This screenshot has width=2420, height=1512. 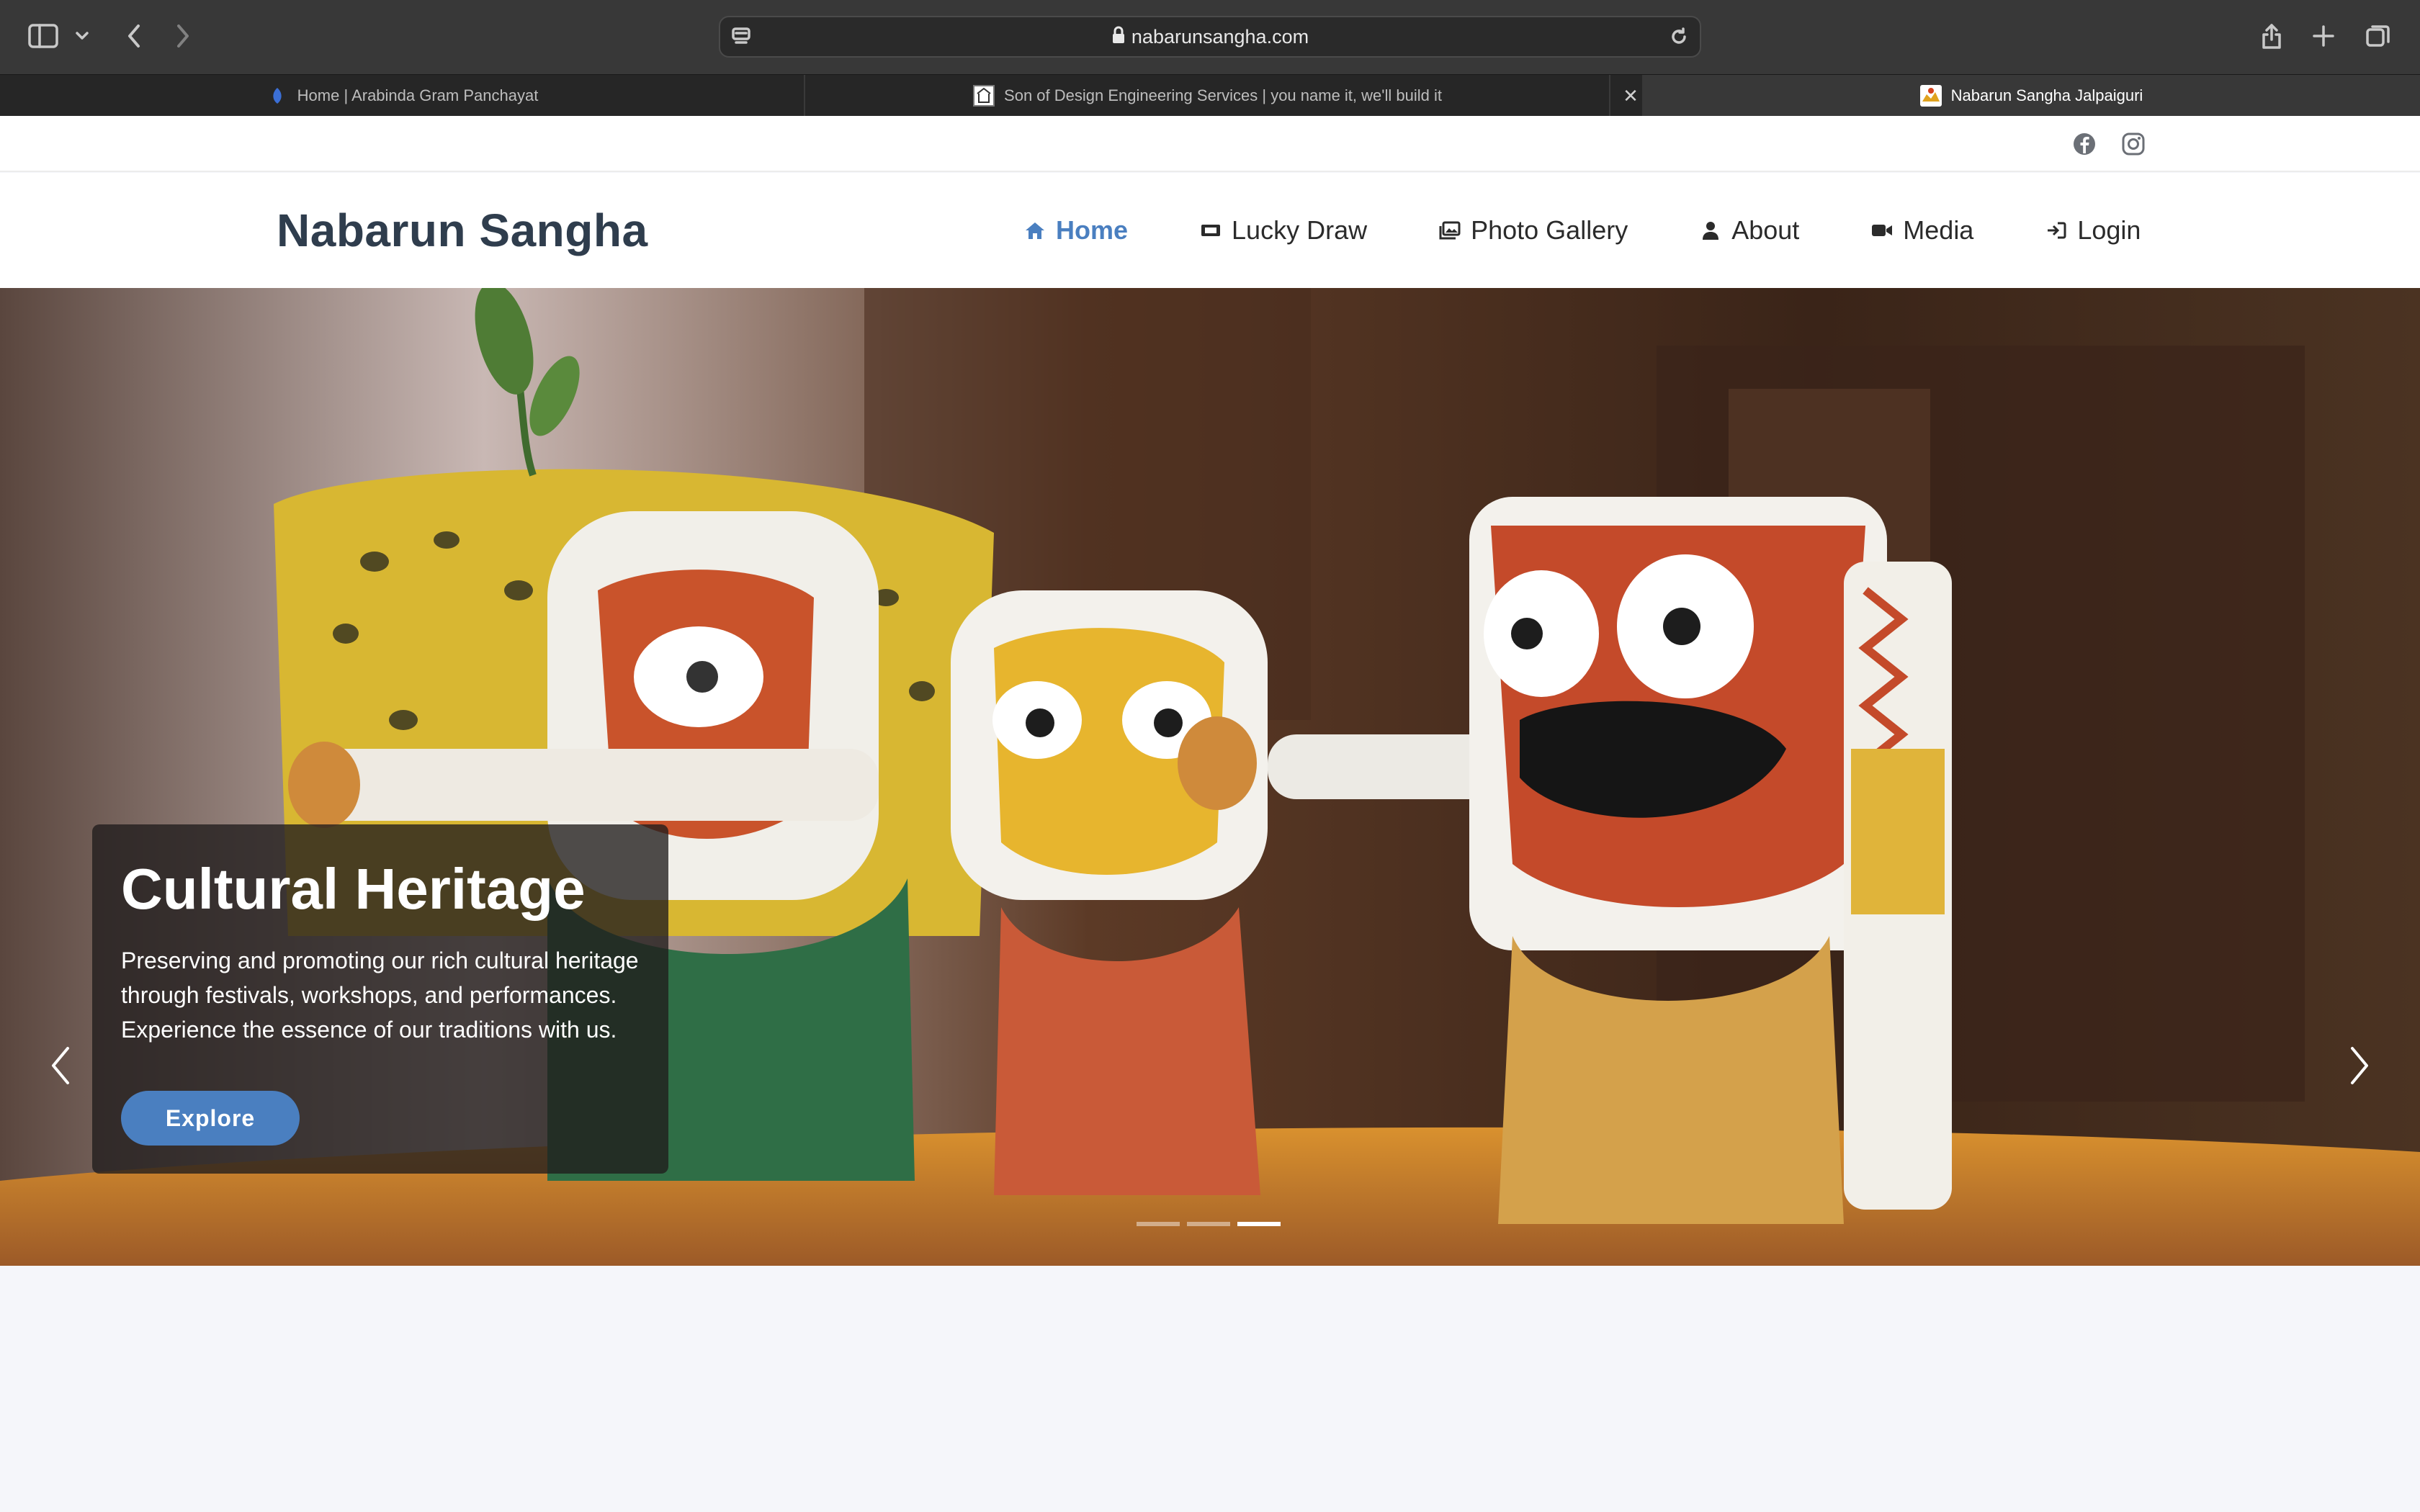 I want to click on new-tab-icon, so click(x=2323, y=36).